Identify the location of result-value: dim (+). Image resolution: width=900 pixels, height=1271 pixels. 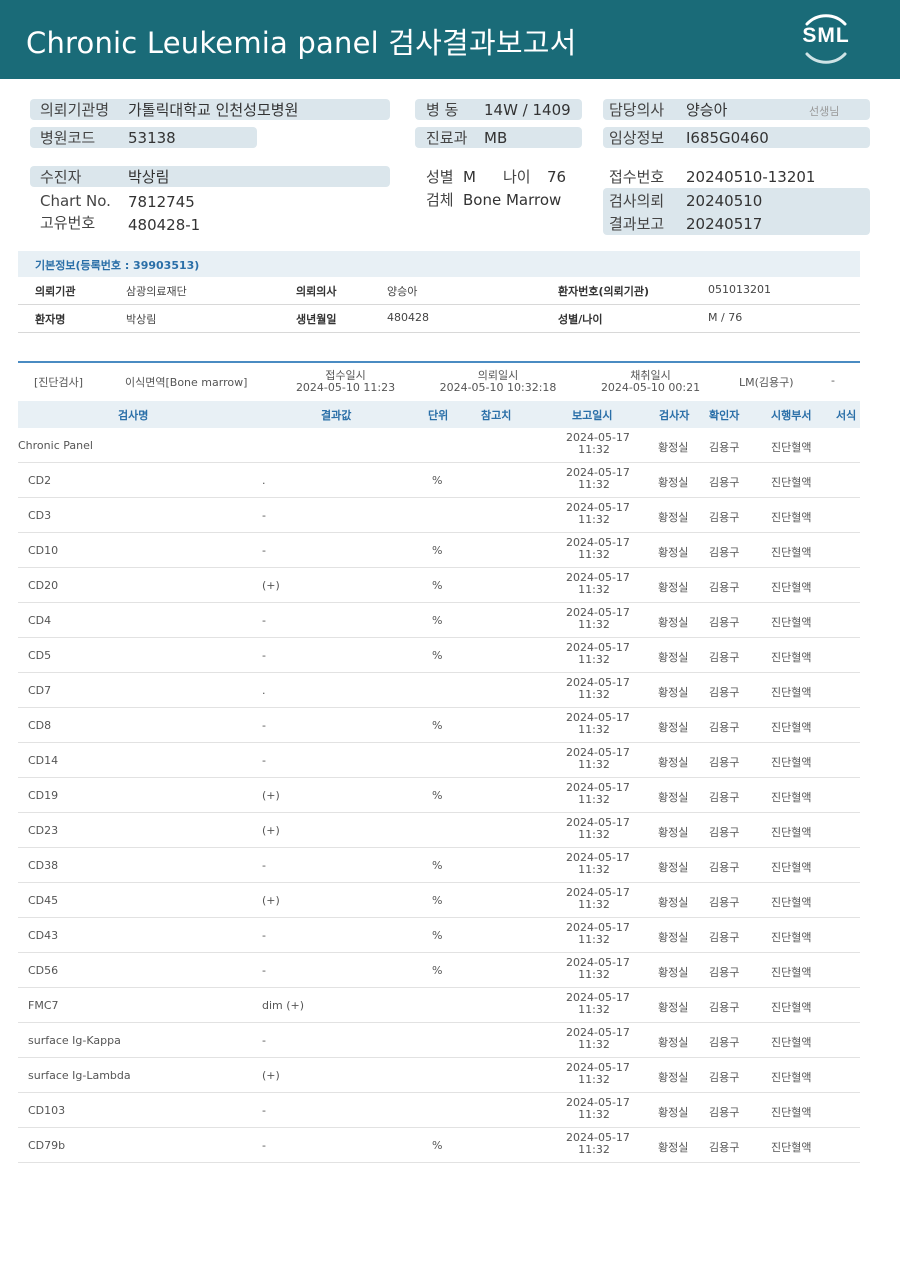
(283, 1005).